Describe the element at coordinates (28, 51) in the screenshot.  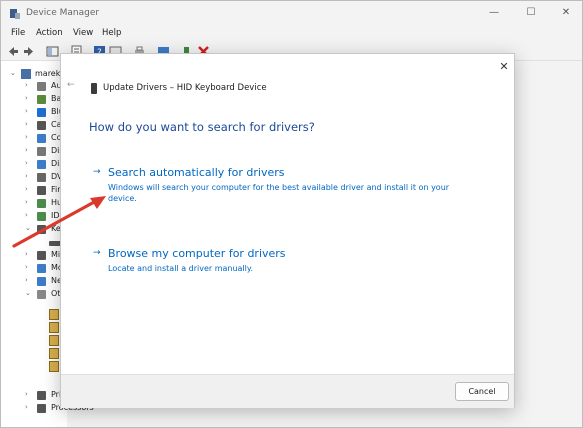
I see `forward-arrow-icon` at that location.